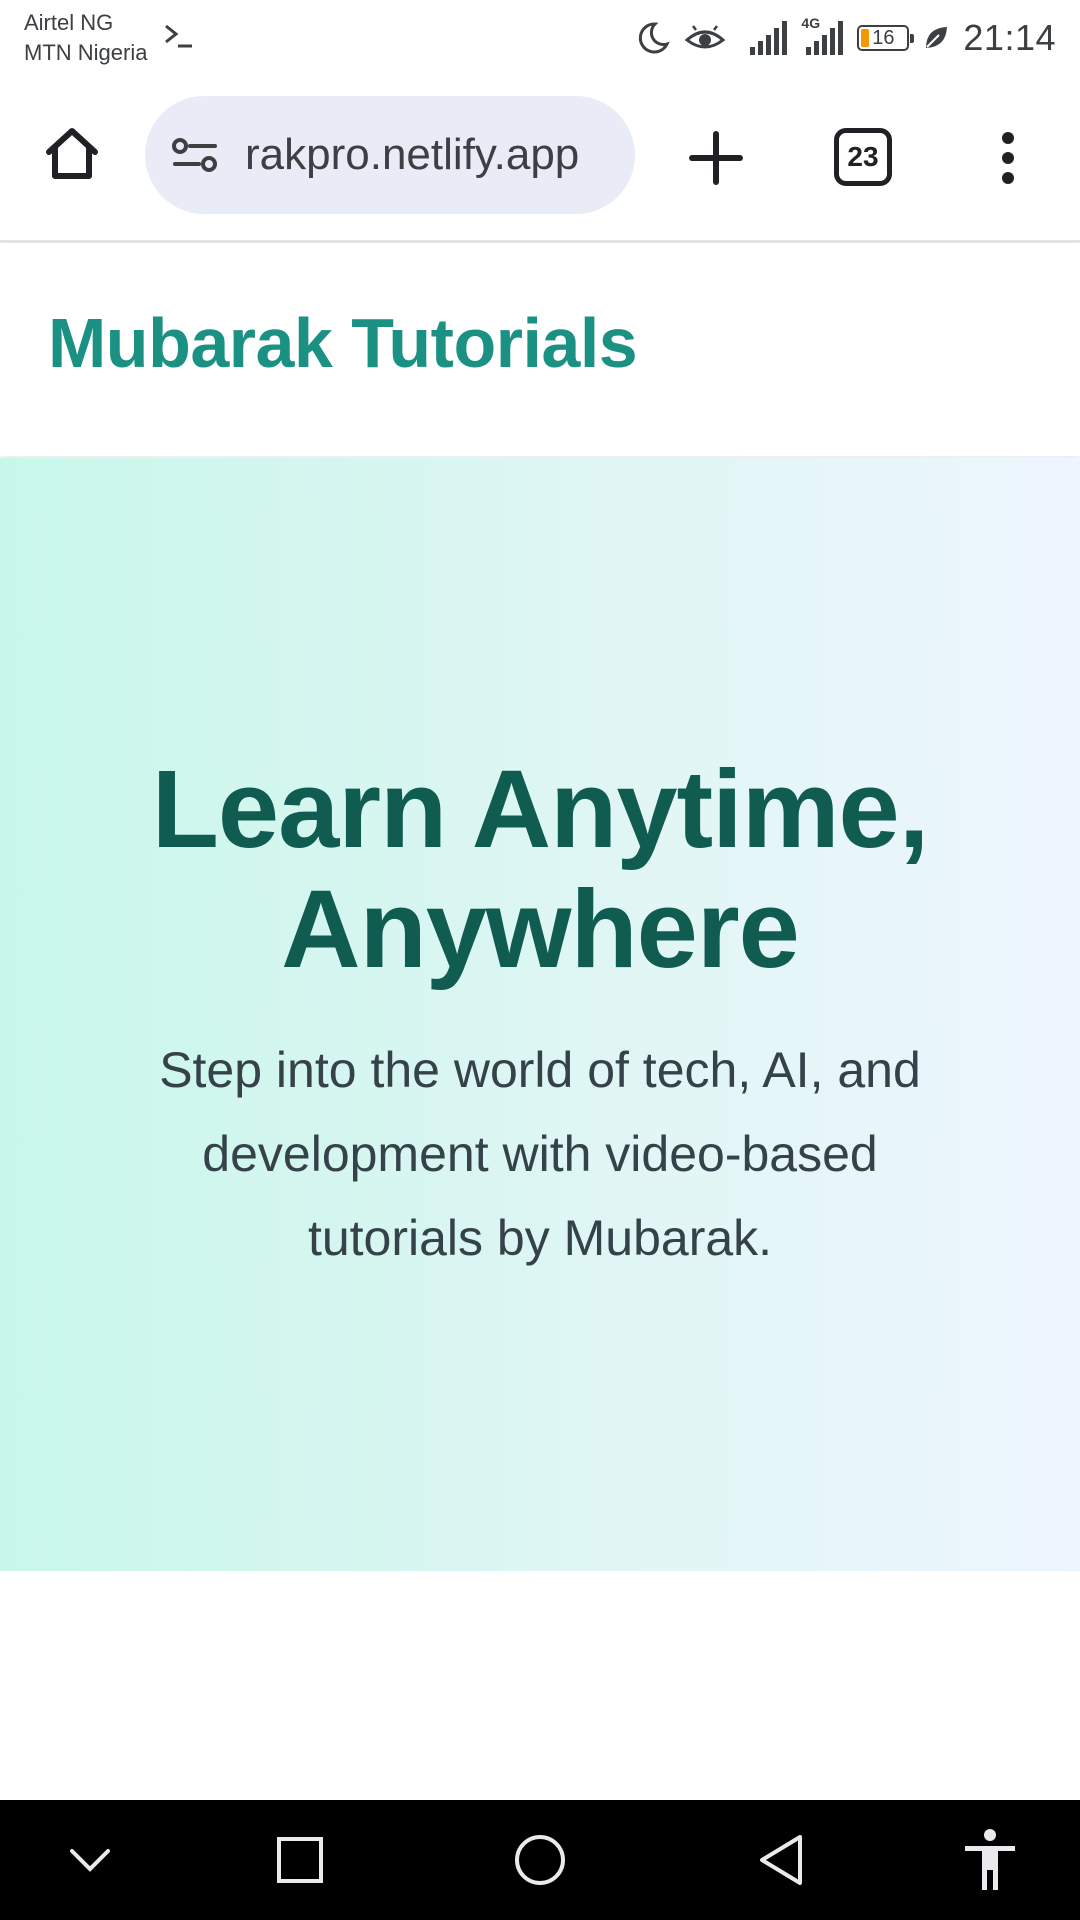  I want to click on clock: 21:14, so click(1009, 37).